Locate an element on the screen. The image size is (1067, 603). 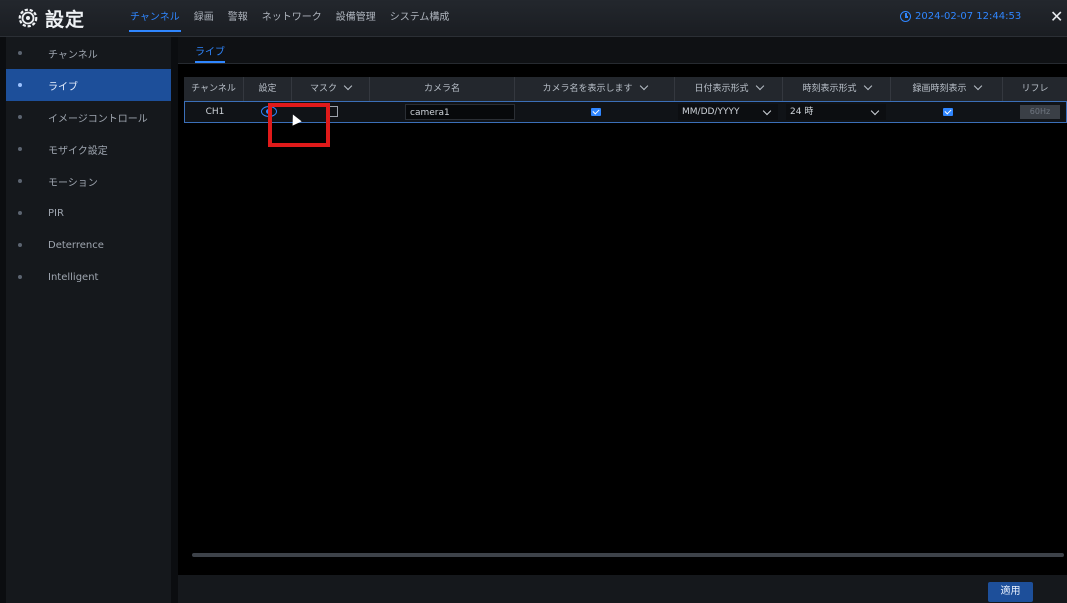
header-show-name-label: カメラ名を表示します is located at coordinates (587, 89).